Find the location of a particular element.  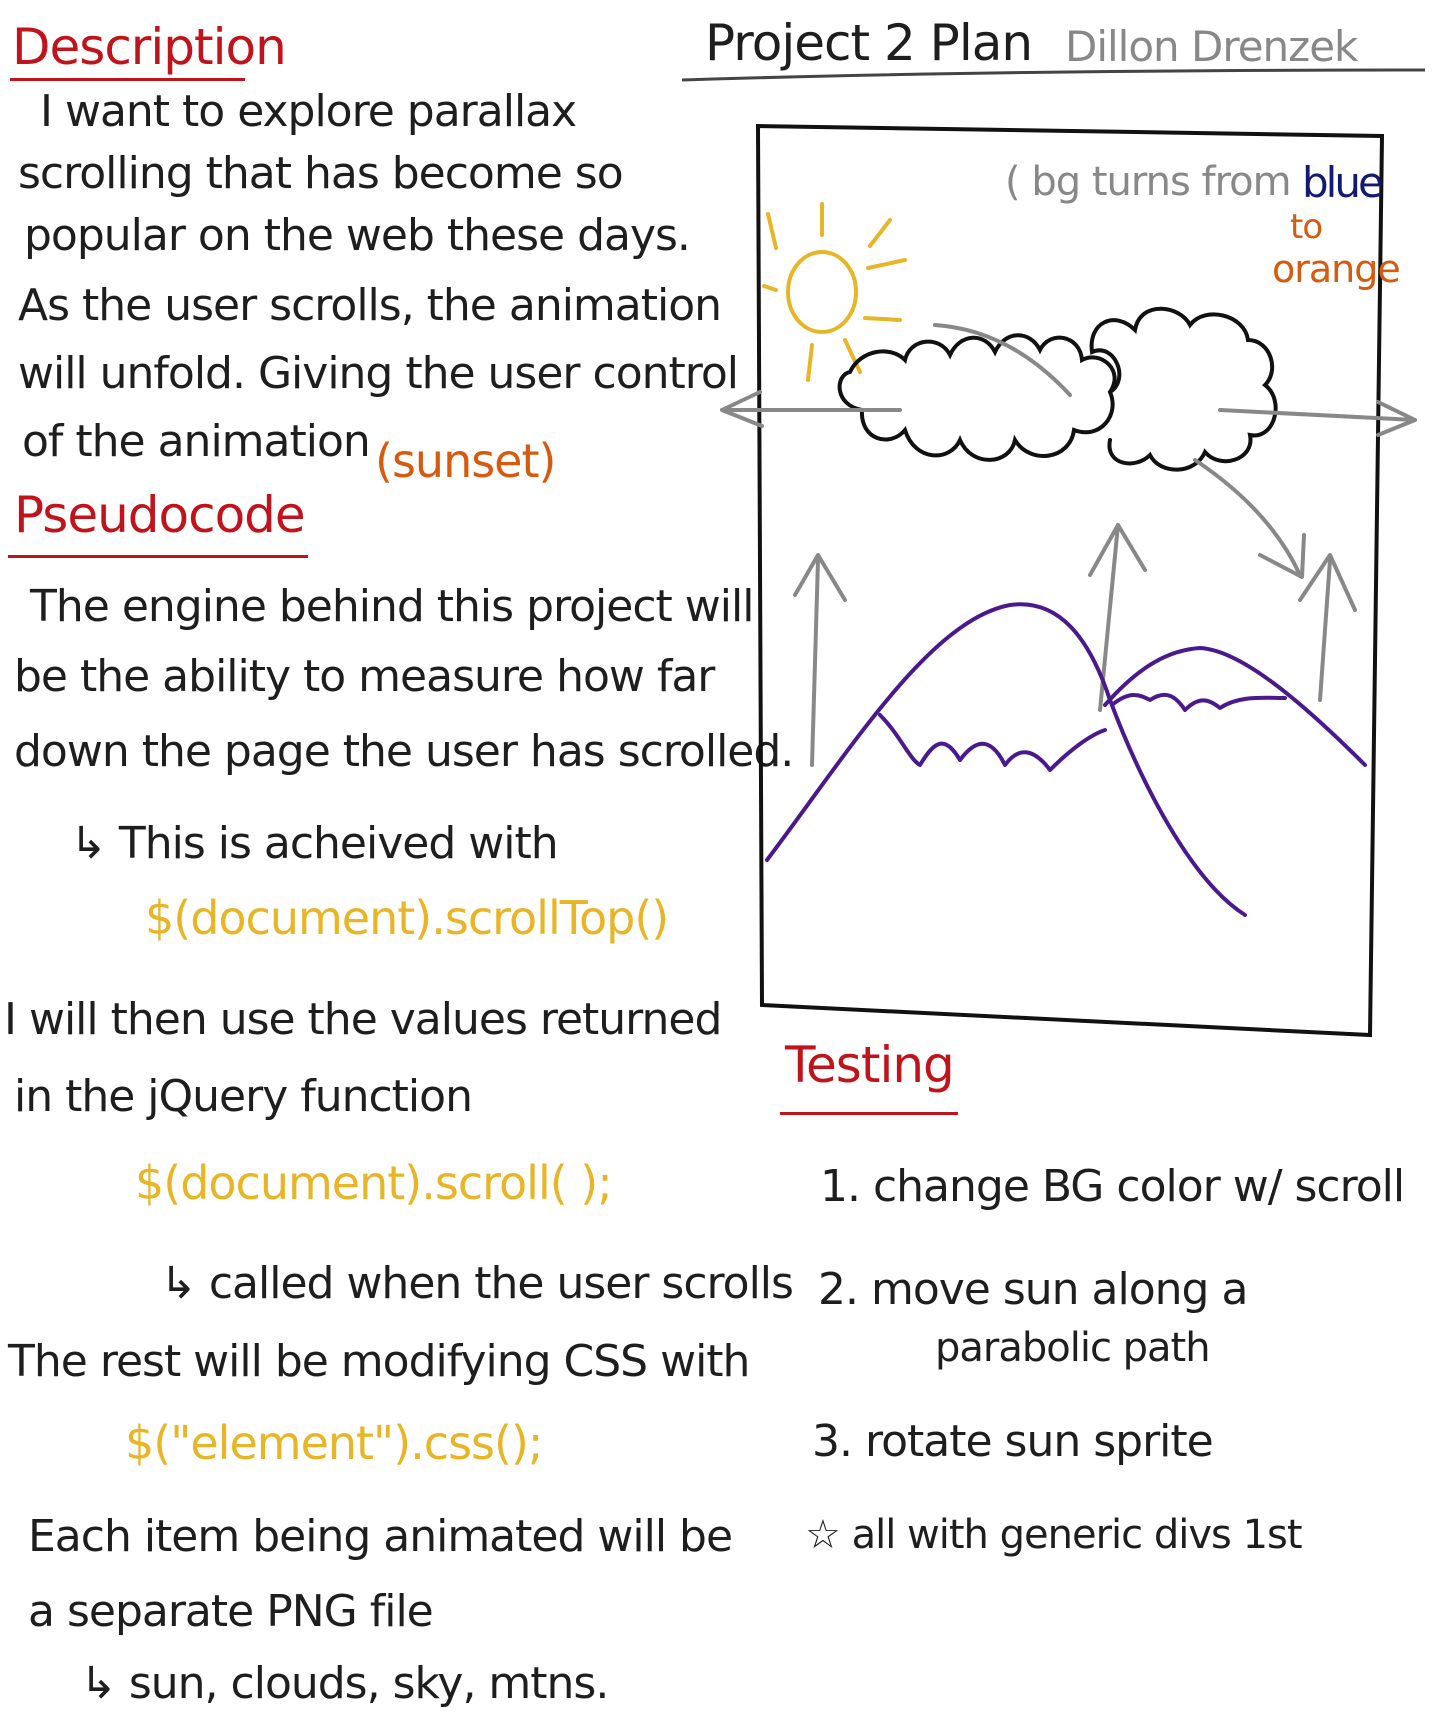

bg-note-orange: orange is located at coordinates (1336, 269).